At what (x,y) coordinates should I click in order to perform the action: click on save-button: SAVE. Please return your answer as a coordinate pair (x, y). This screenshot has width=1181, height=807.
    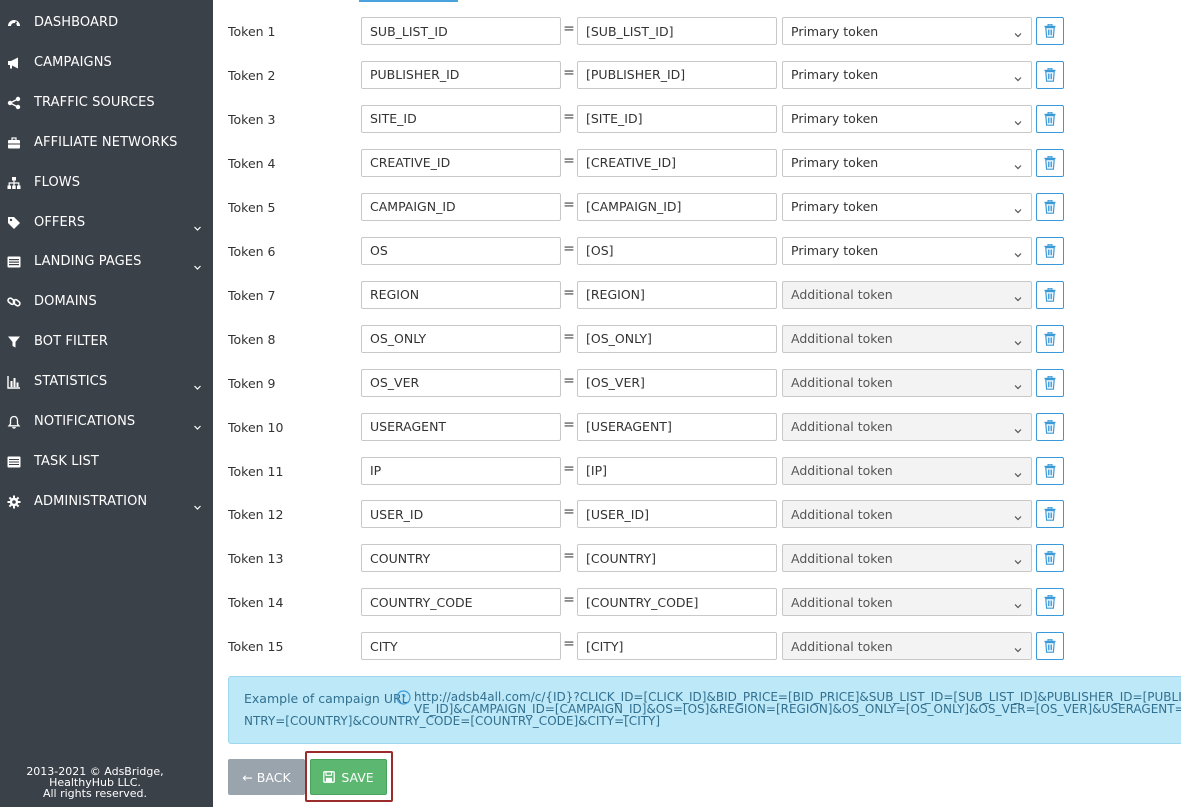
    Looking at the image, I should click on (348, 777).